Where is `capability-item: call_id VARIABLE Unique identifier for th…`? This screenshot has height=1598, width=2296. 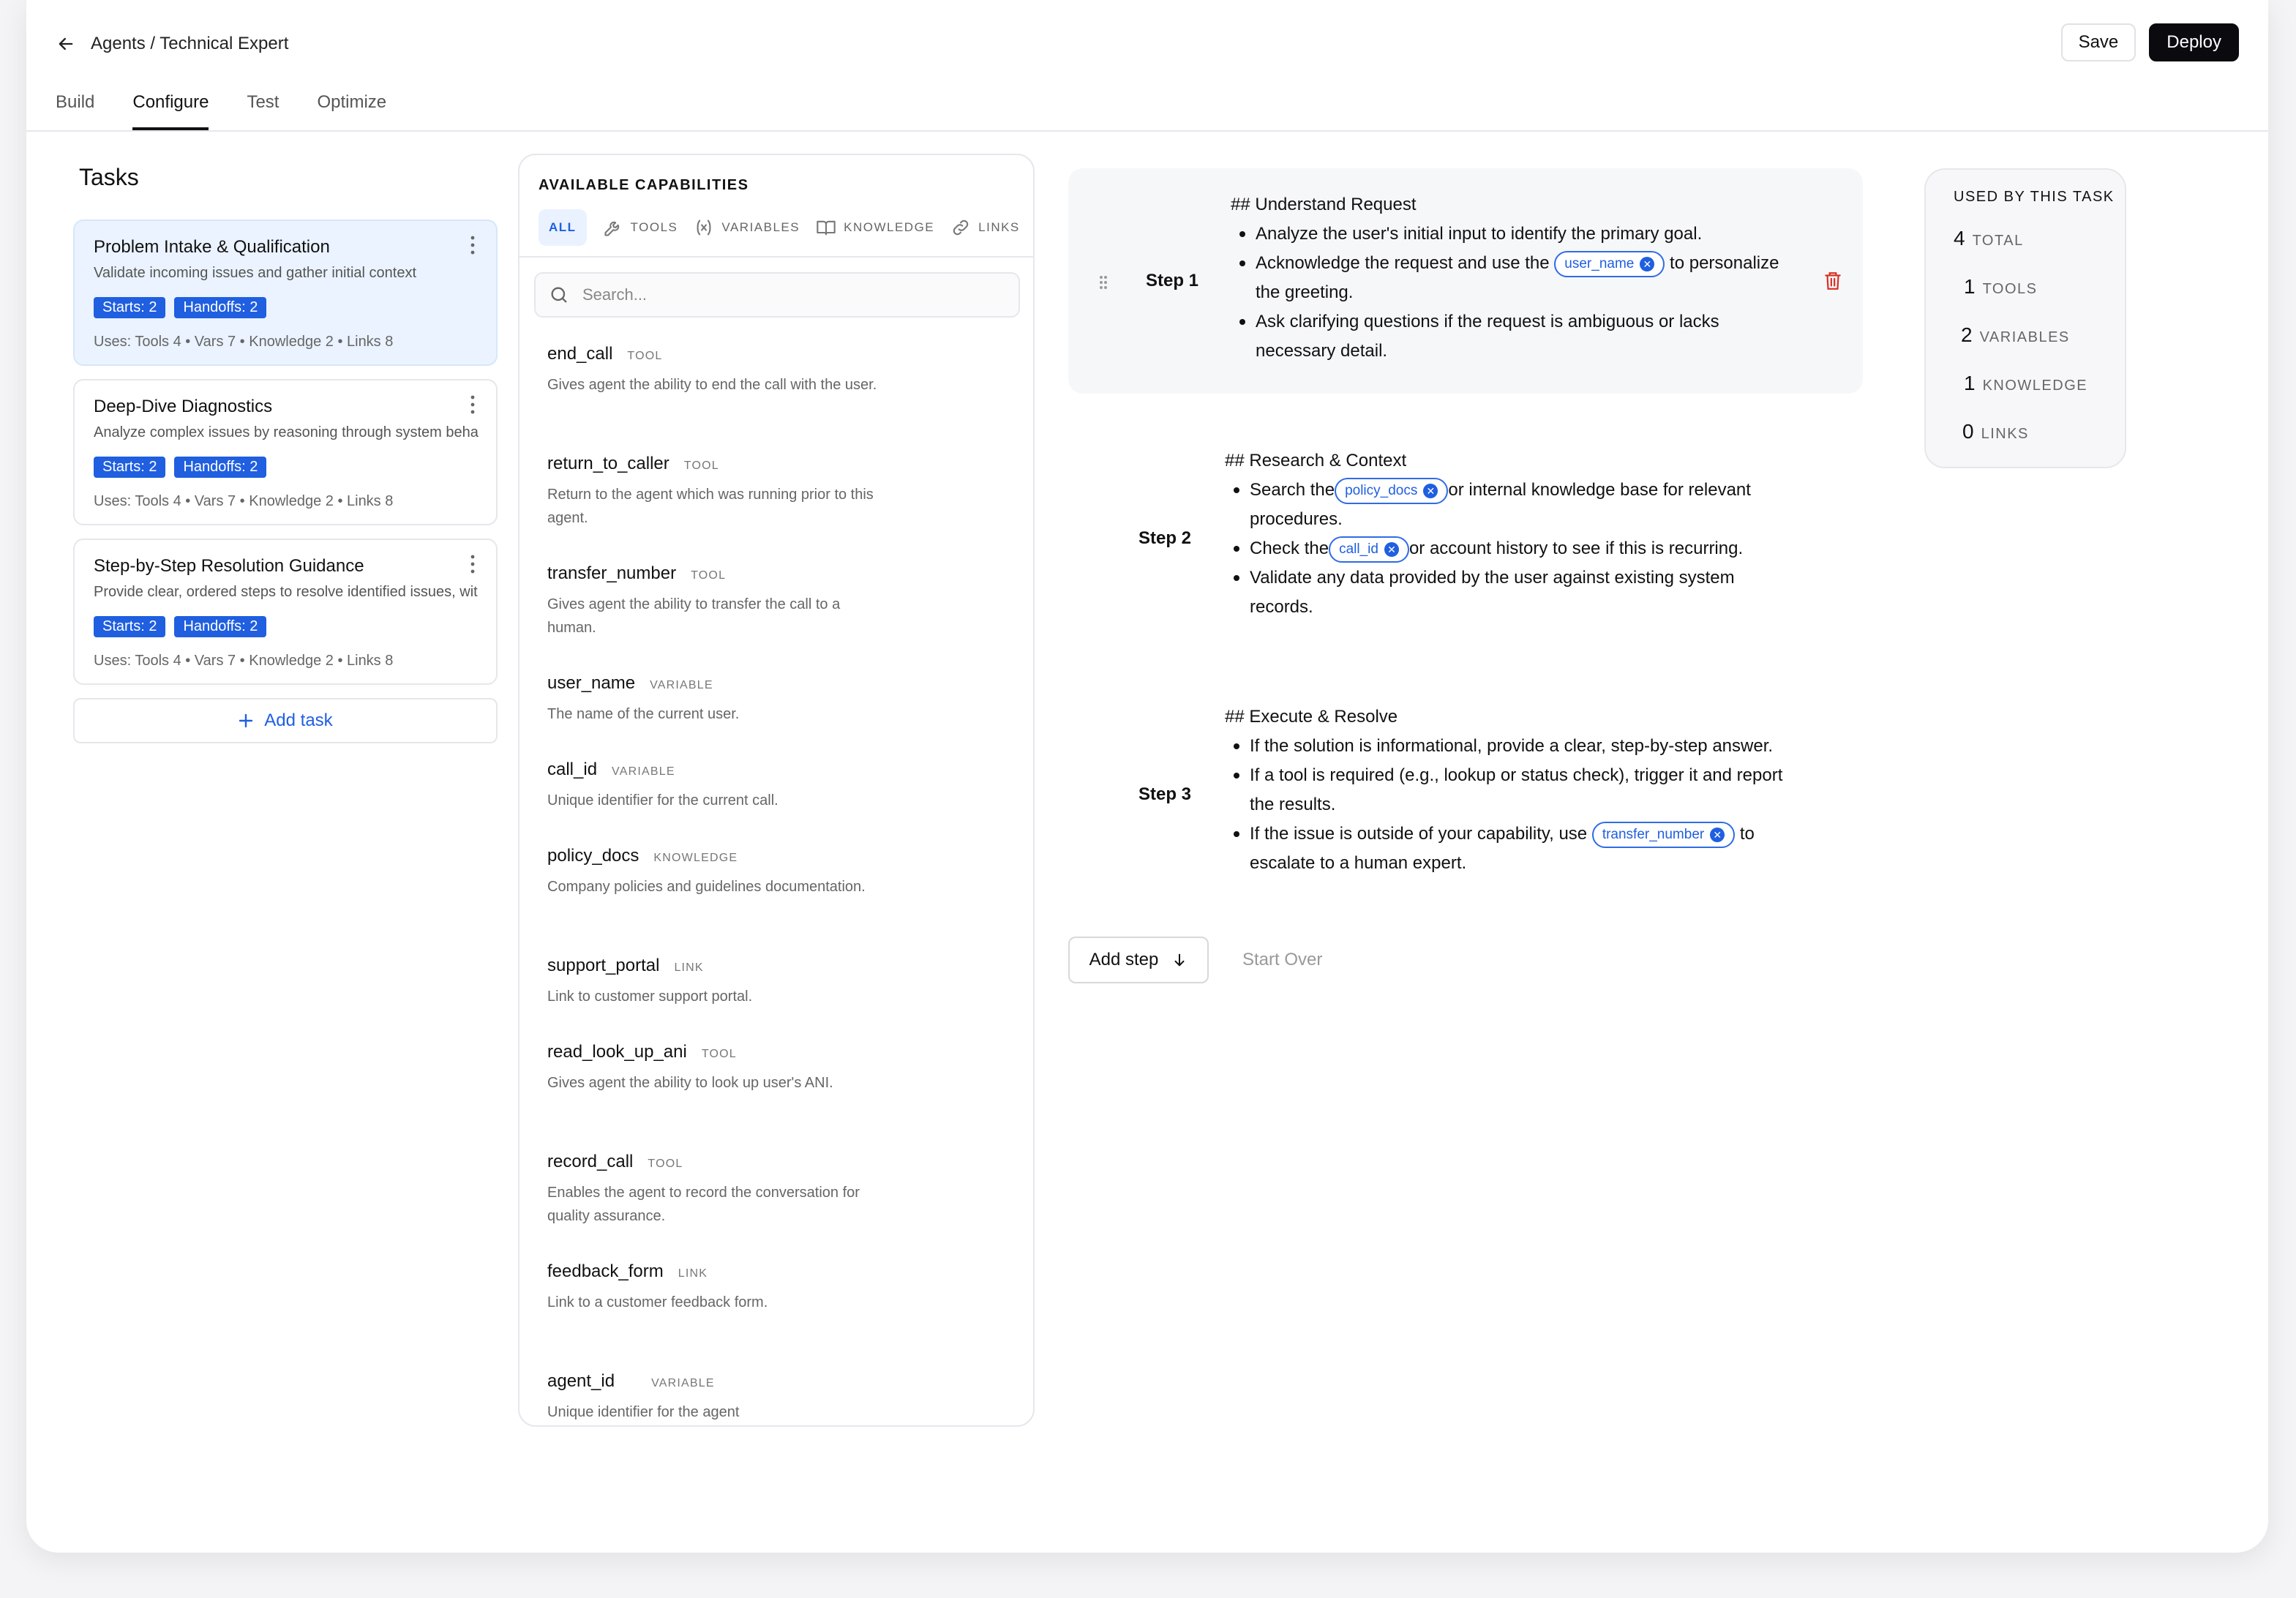
capability-item: call_id VARIABLE Unique identifier for th… is located at coordinates (716, 785).